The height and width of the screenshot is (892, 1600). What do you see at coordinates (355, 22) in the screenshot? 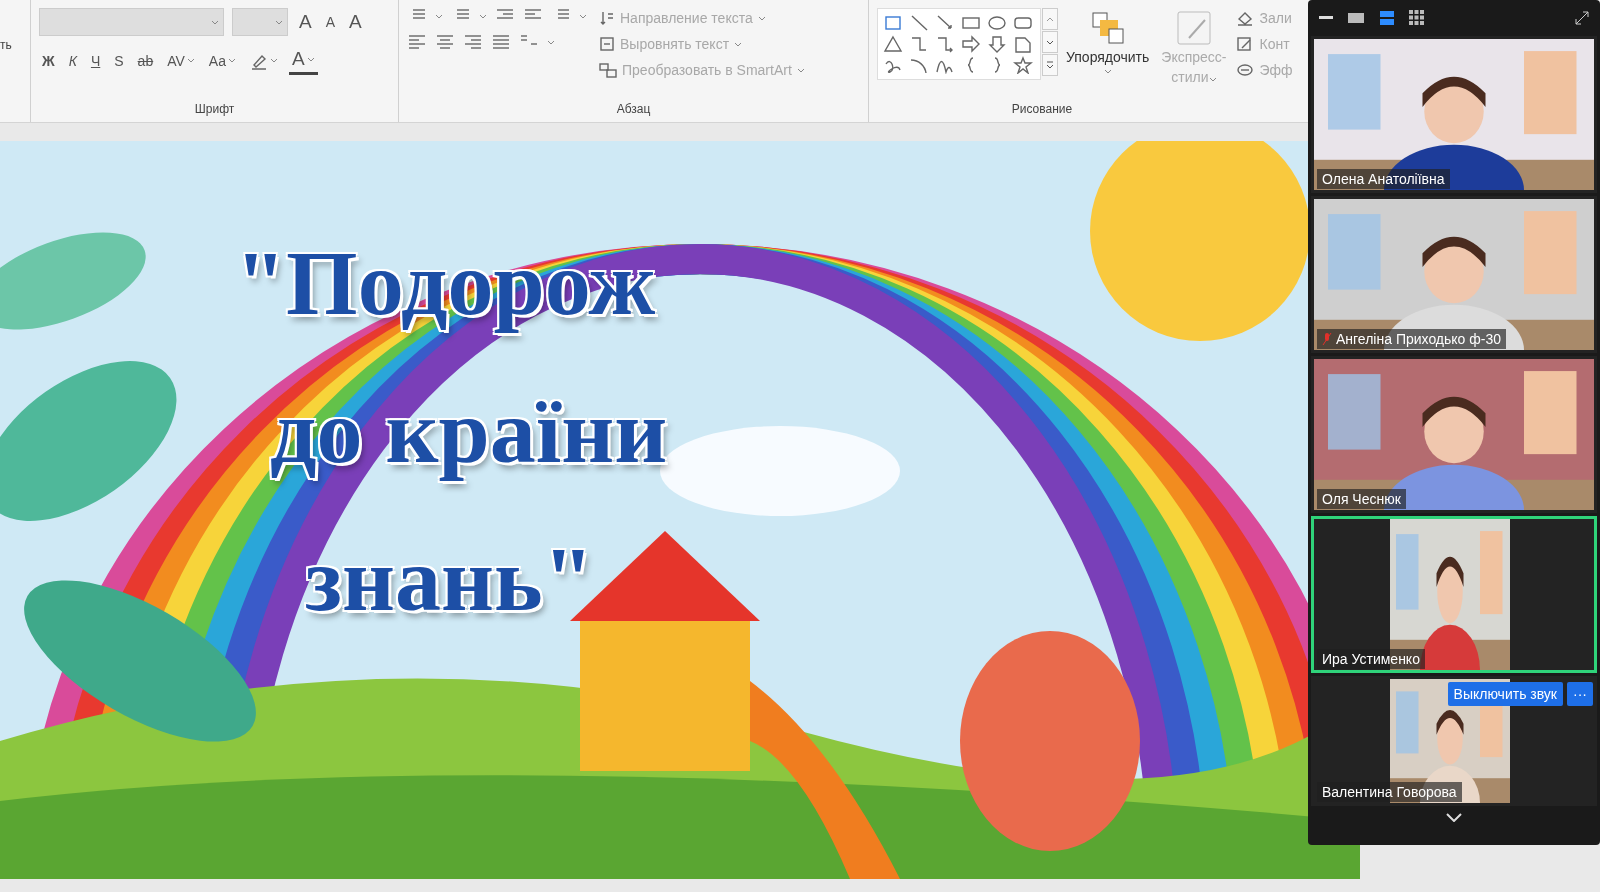
I see `clear-format-button: A` at bounding box center [355, 22].